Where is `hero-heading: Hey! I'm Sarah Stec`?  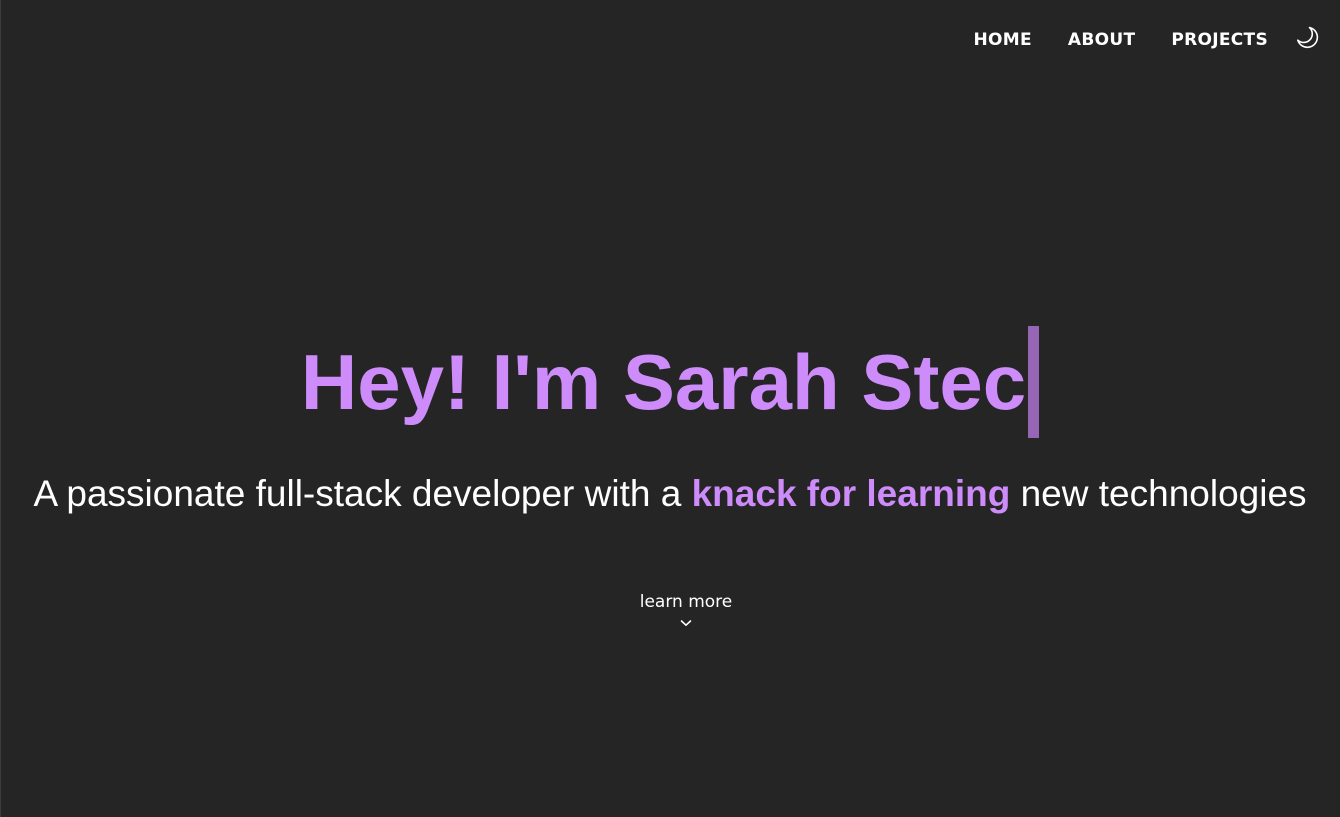
hero-heading: Hey! I'm Sarah Stec is located at coordinates (670, 382).